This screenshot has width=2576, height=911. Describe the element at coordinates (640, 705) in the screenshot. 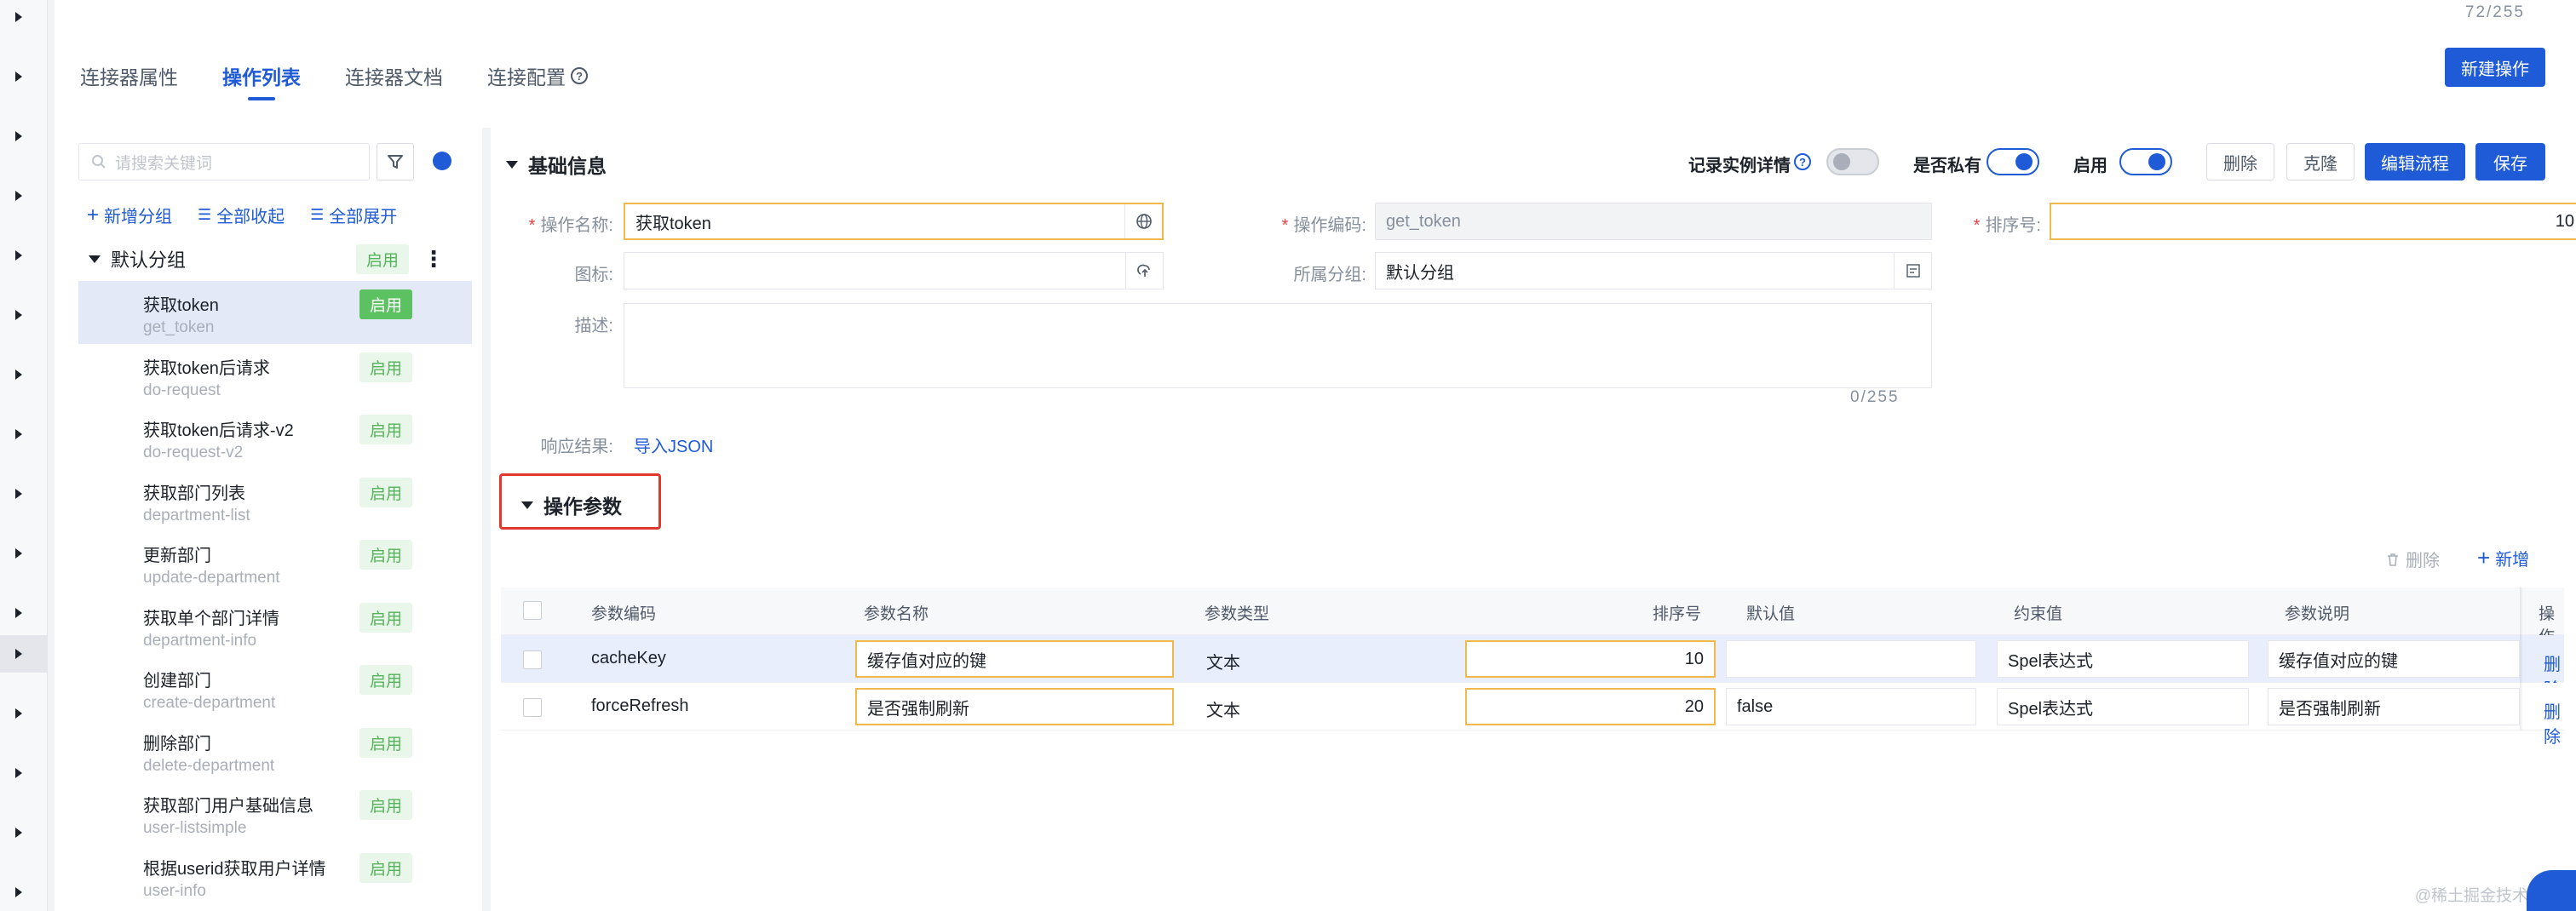

I see `param-code: forceRefresh` at that location.